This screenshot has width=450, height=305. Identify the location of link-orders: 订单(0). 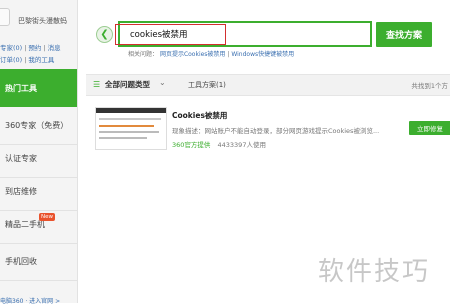
(11, 60).